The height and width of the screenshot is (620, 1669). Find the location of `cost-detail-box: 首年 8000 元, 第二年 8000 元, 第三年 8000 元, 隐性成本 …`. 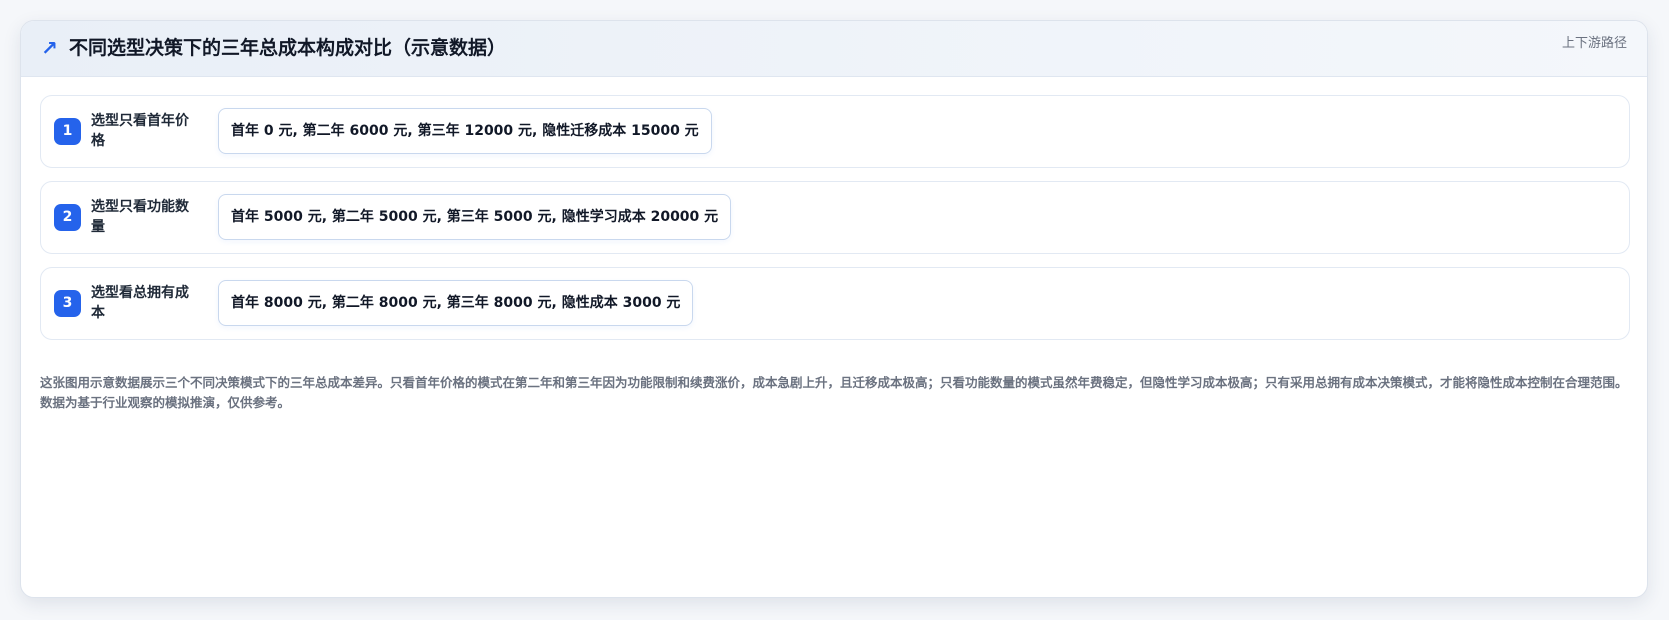

cost-detail-box: 首年 8000 元, 第二年 8000 元, 第三年 8000 元, 隐性成本 … is located at coordinates (456, 303).